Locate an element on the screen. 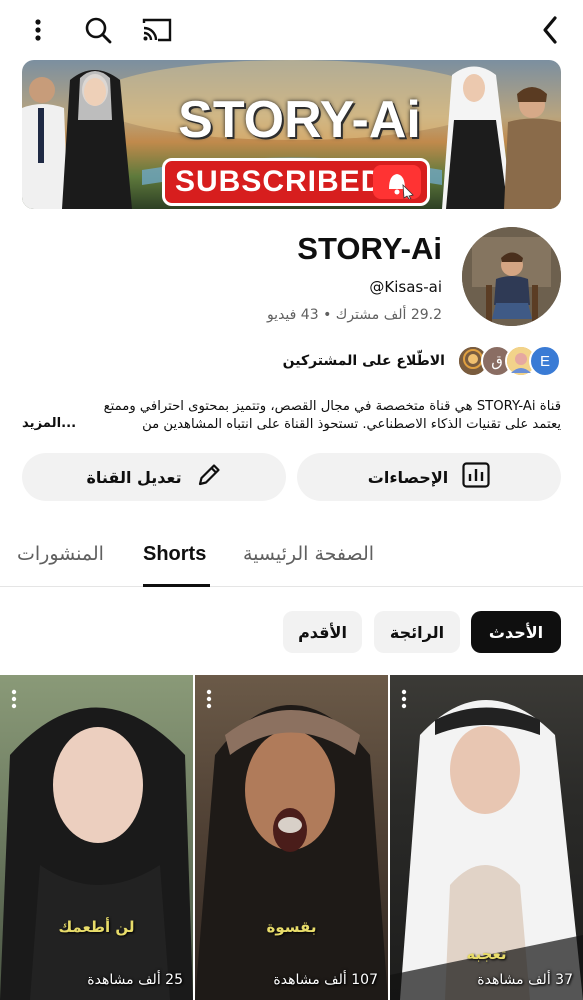  banner-subscribed-graphic: SUBSCRIBED is located at coordinates (296, 182).